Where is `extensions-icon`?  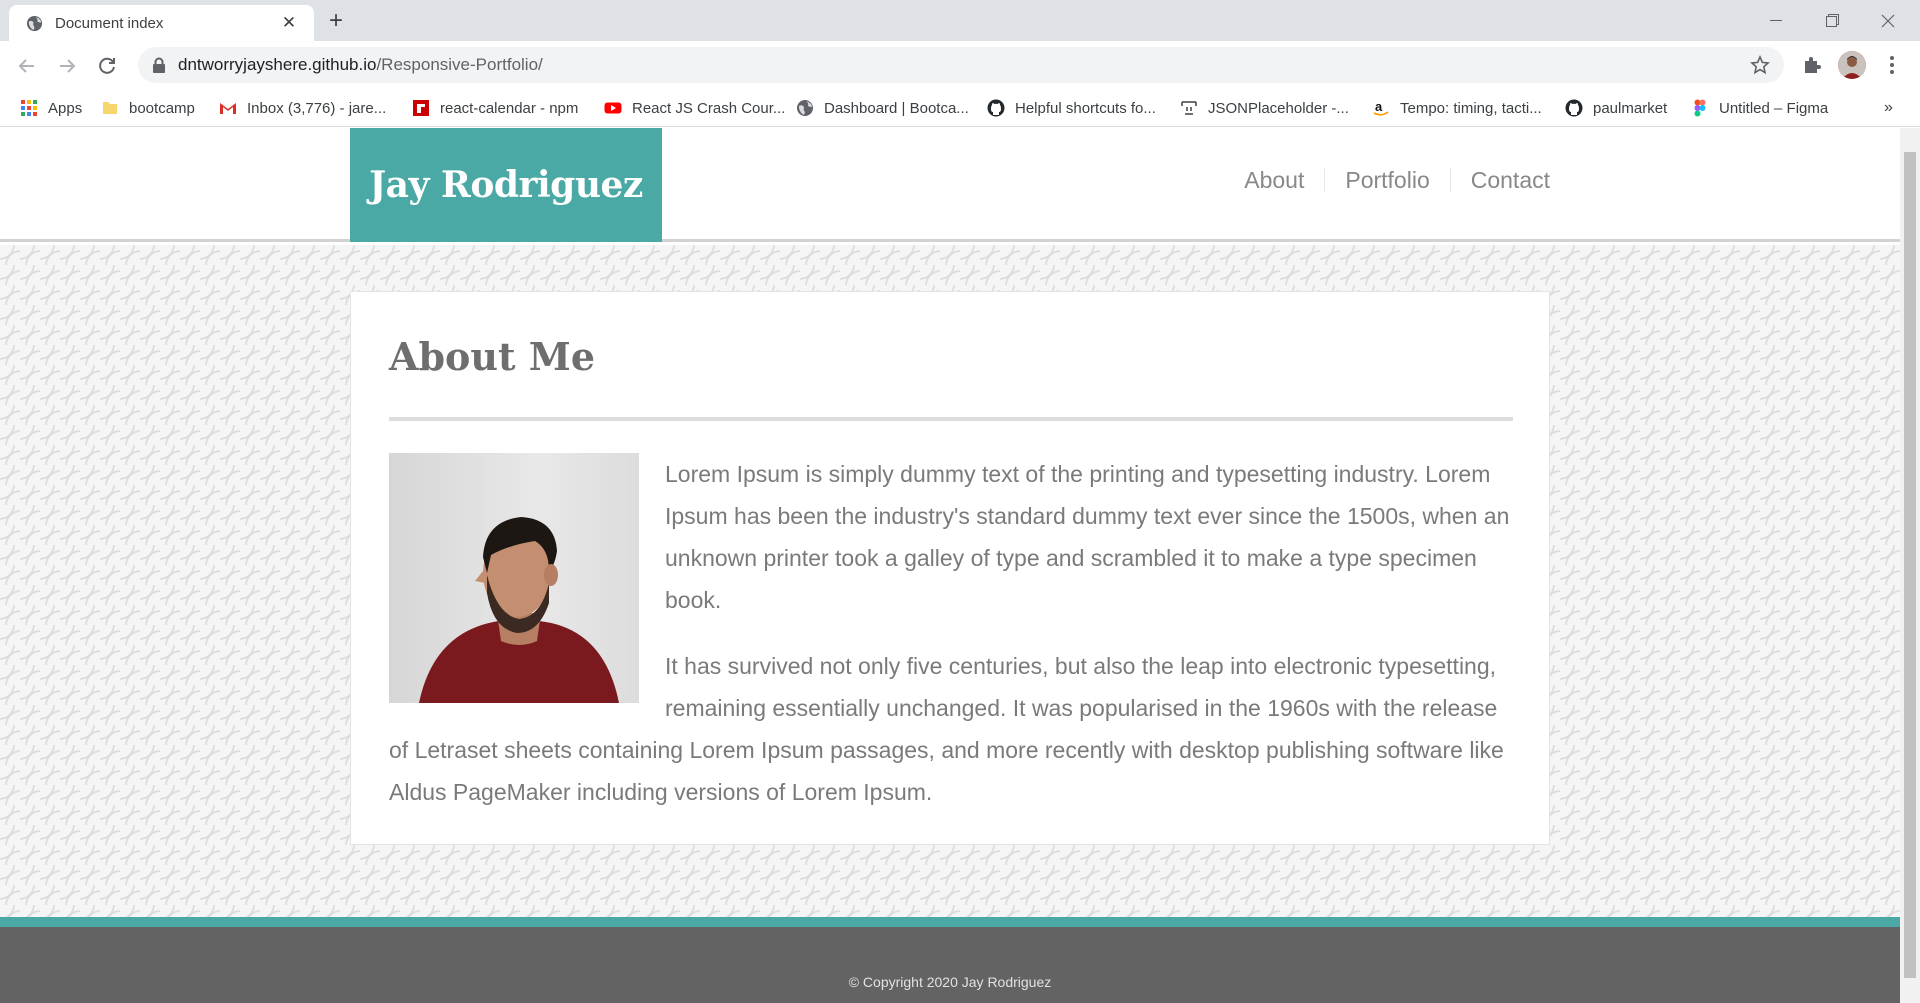 extensions-icon is located at coordinates (1812, 65).